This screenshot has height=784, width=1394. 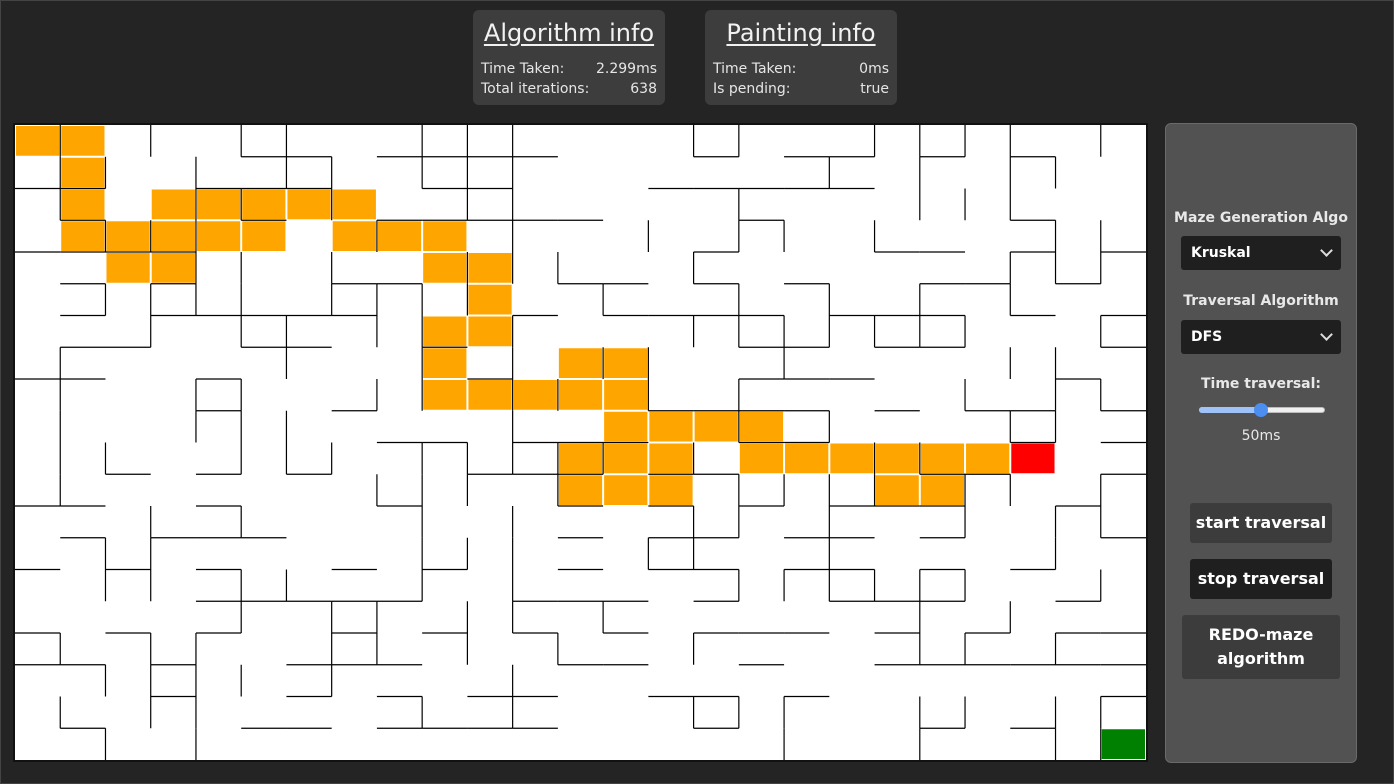 I want to click on algorithm-time-label: Time Taken:, so click(x=523, y=69).